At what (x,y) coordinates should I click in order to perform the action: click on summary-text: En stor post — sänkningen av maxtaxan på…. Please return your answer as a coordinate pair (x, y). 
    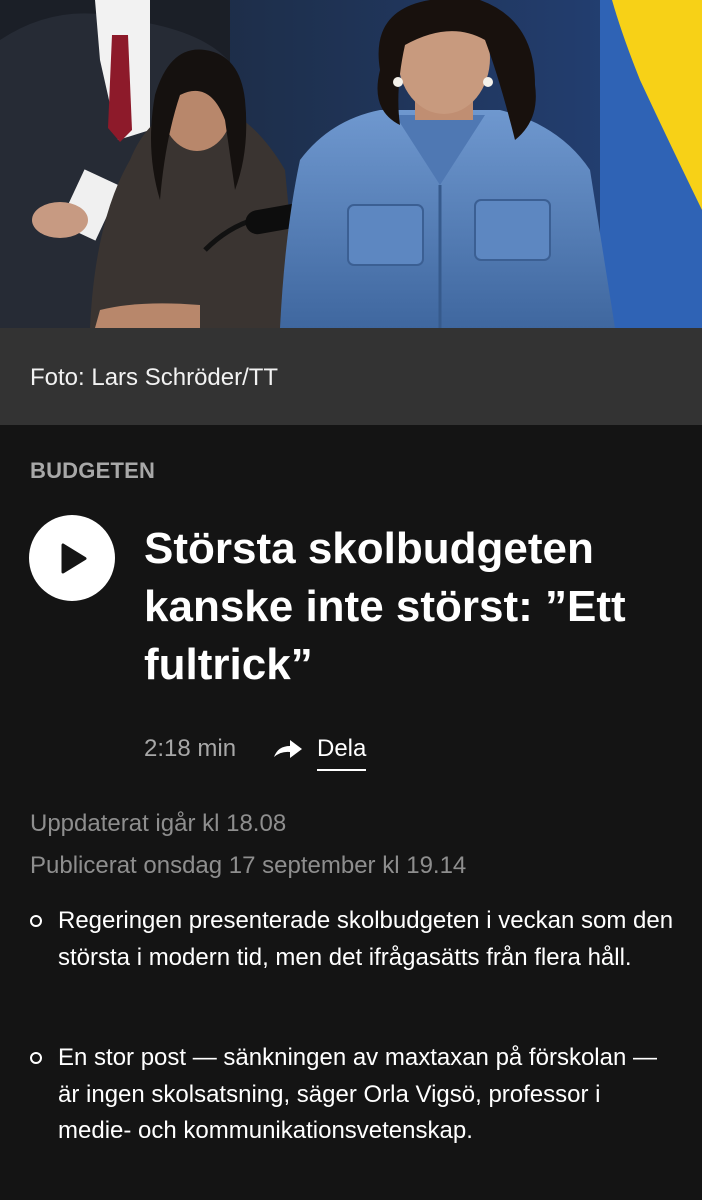
    Looking at the image, I should click on (357, 1094).